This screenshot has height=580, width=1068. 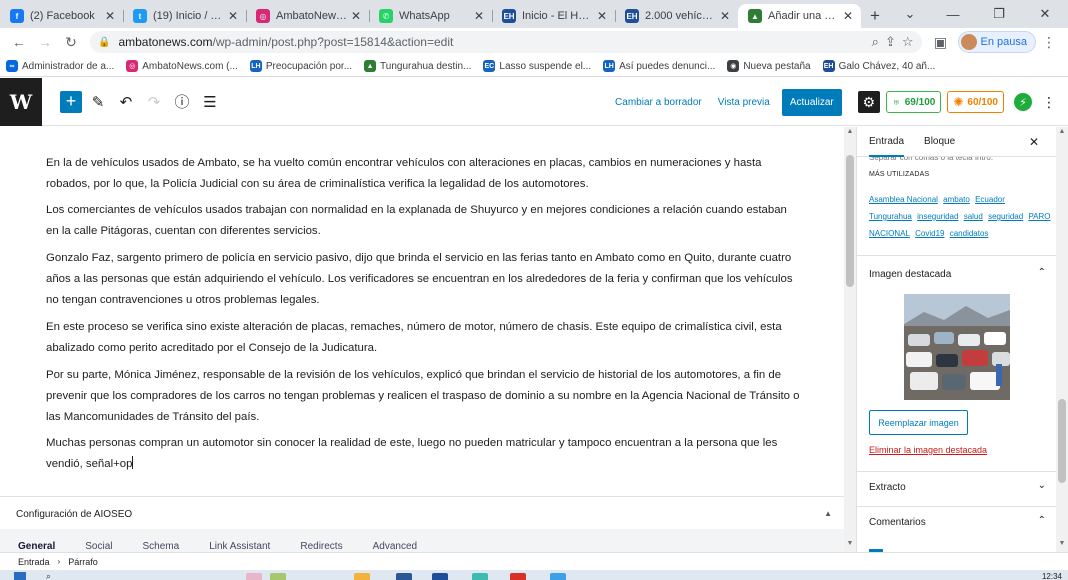 What do you see at coordinates (74, 514) in the screenshot?
I see `aioseo-panel-title: Configuración de AIOSEO` at bounding box center [74, 514].